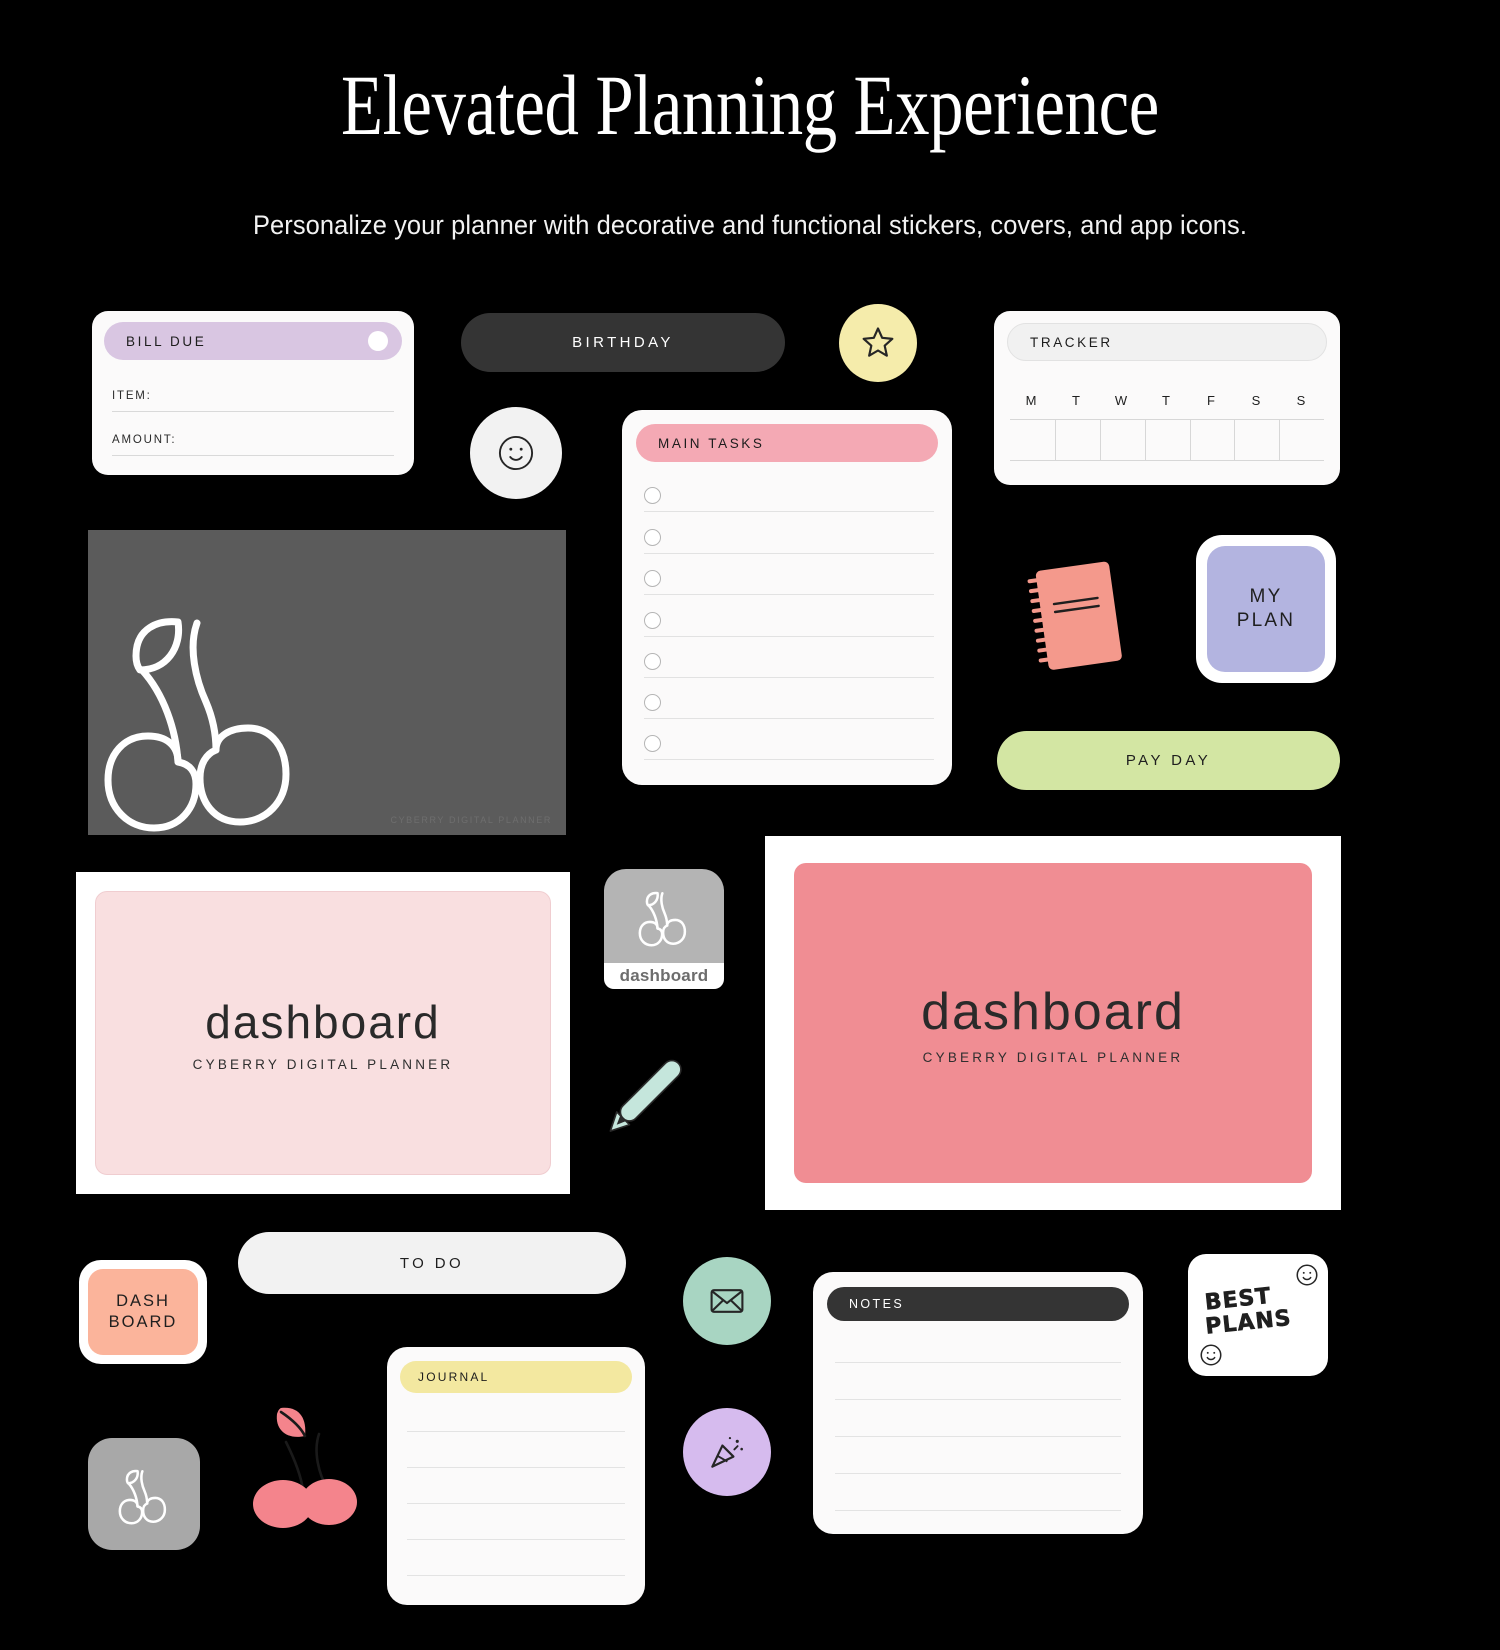 Image resolution: width=1500 pixels, height=1650 pixels. What do you see at coordinates (454, 1377) in the screenshot?
I see `journal-header-label: JOURNAL` at bounding box center [454, 1377].